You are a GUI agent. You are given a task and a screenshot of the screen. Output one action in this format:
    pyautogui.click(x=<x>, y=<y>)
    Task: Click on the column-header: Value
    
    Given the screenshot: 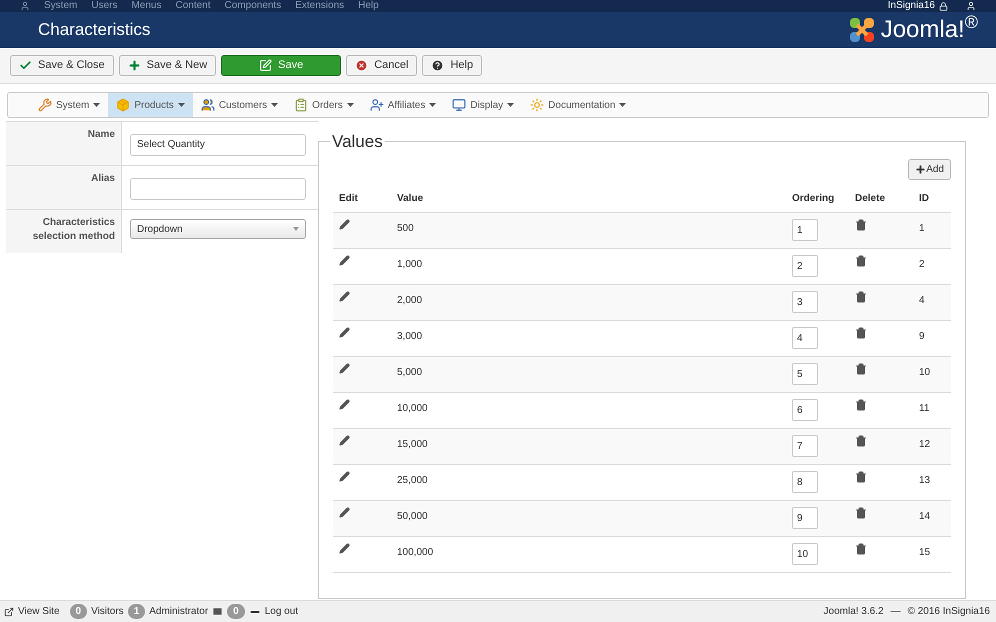 What is the action you would take?
    pyautogui.click(x=410, y=198)
    